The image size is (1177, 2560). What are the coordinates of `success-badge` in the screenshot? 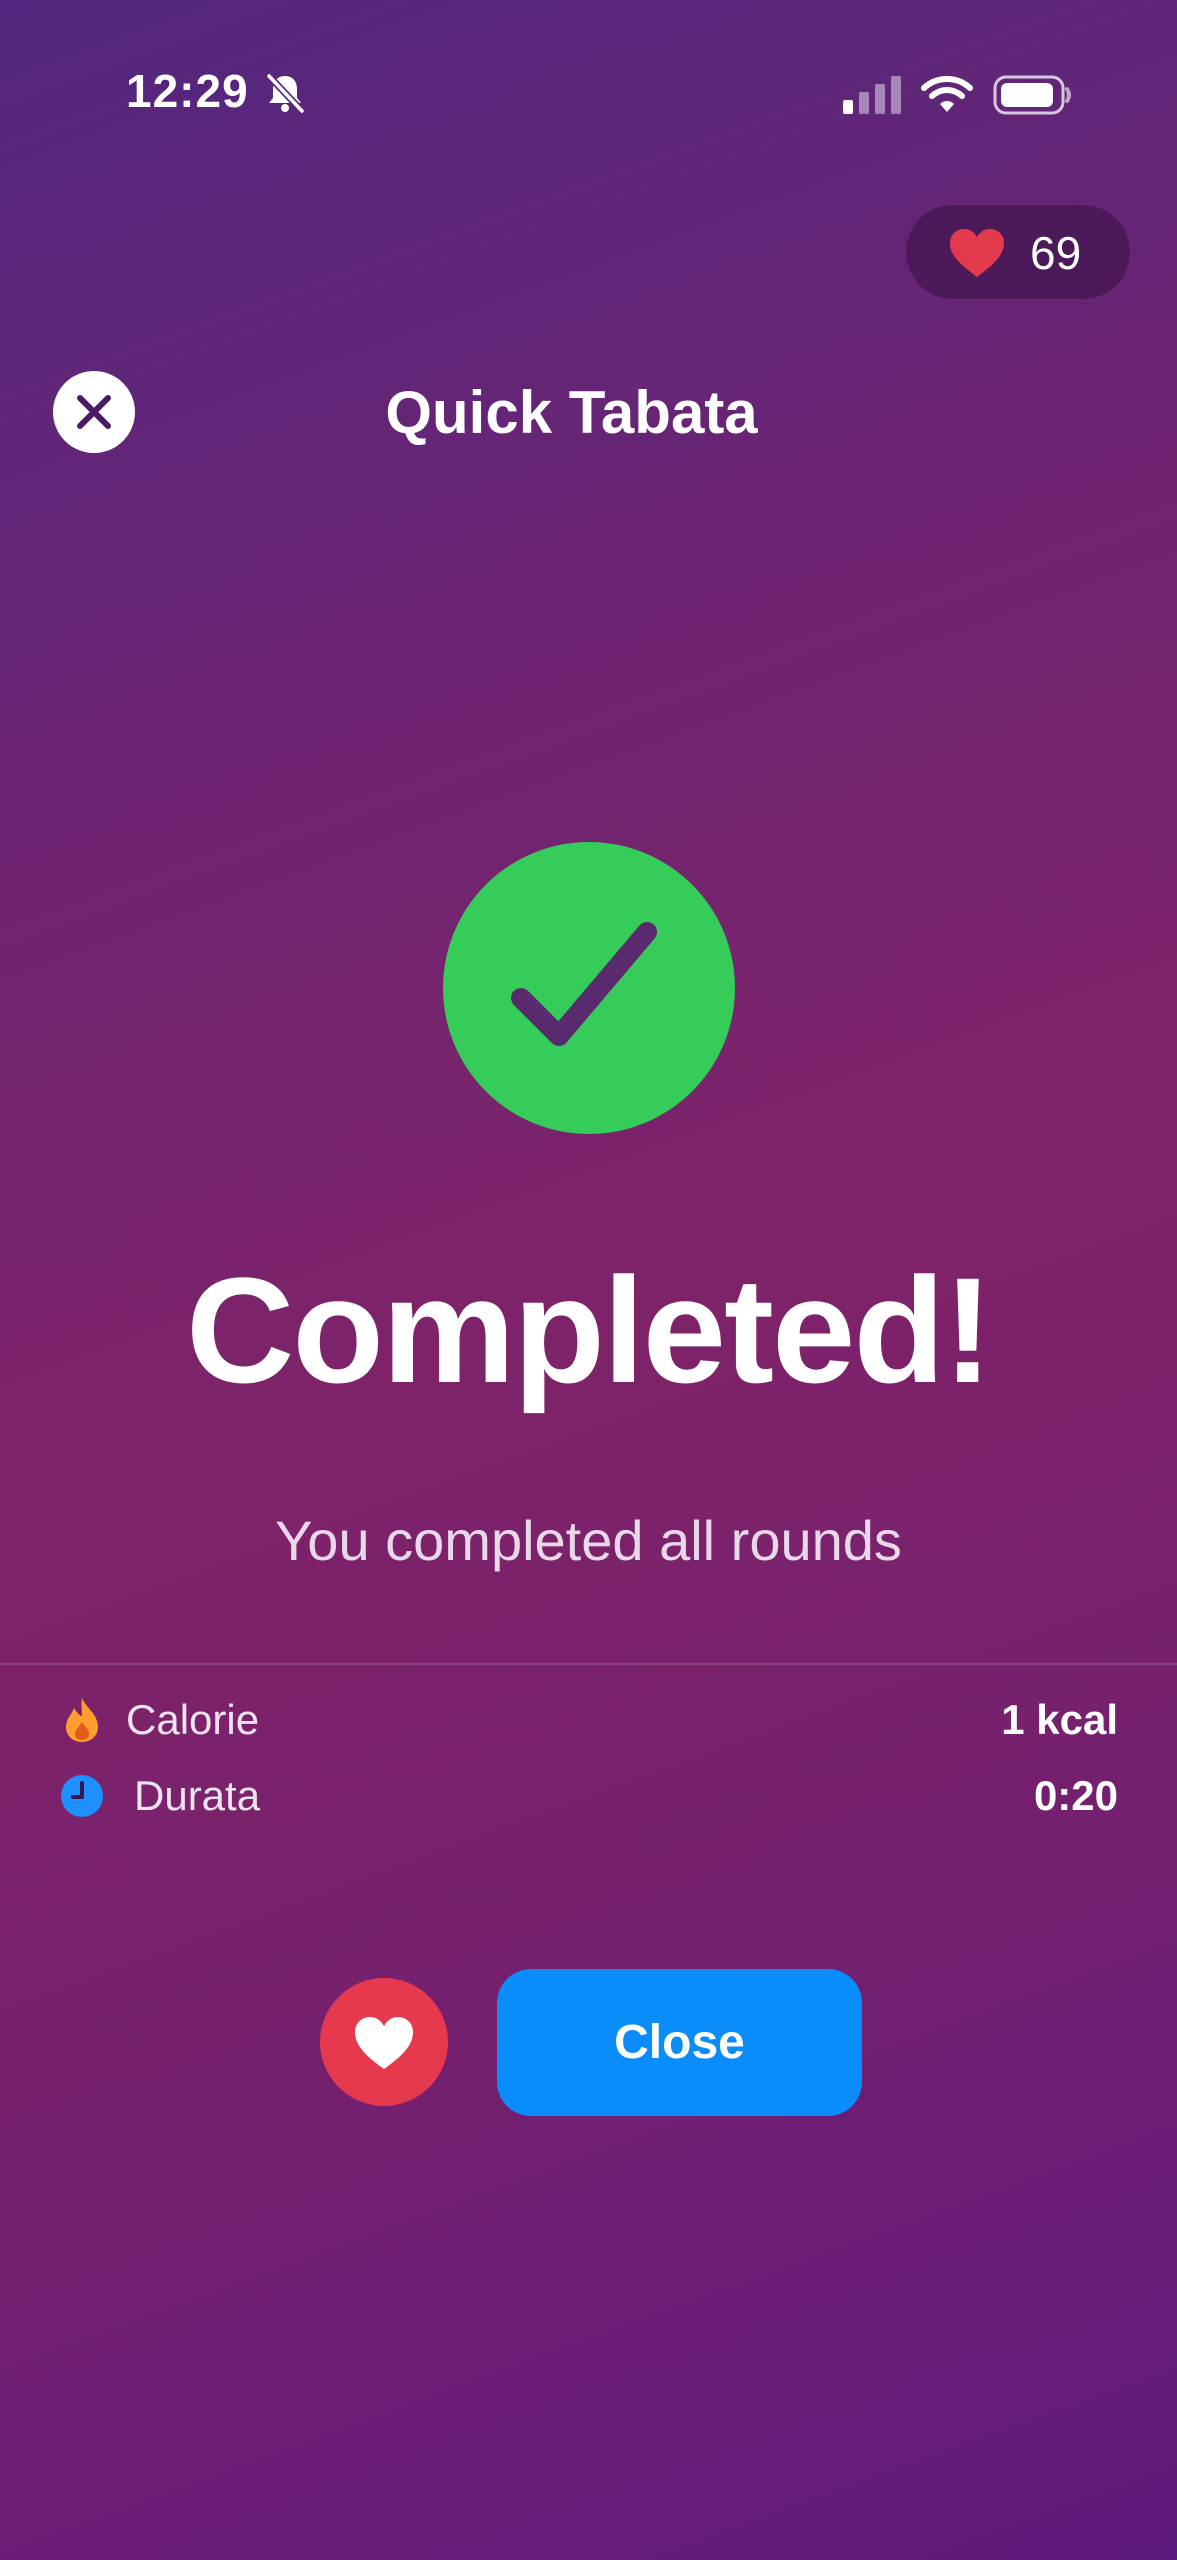 It's located at (589, 988).